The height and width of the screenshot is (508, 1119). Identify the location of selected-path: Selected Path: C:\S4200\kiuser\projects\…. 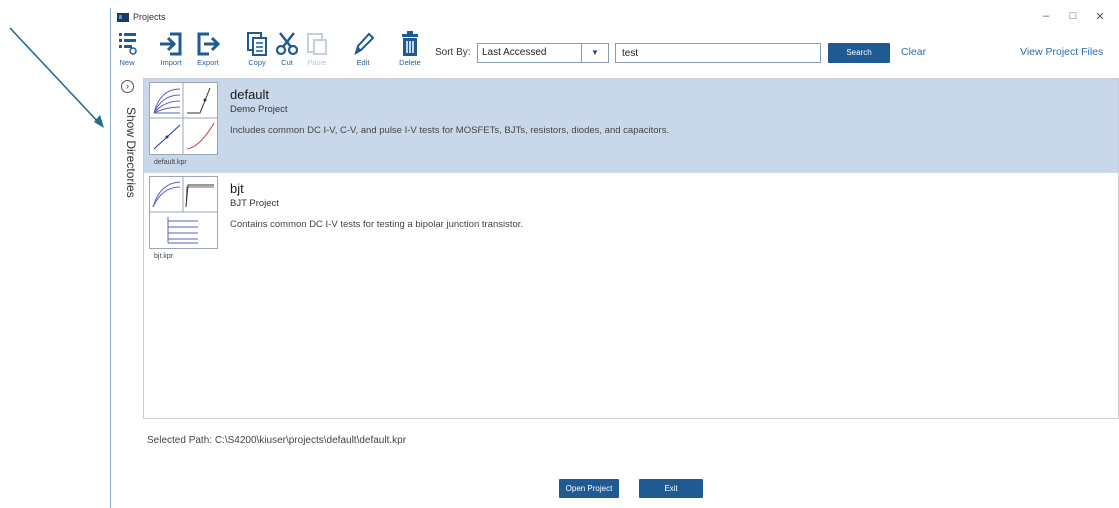
(277, 440).